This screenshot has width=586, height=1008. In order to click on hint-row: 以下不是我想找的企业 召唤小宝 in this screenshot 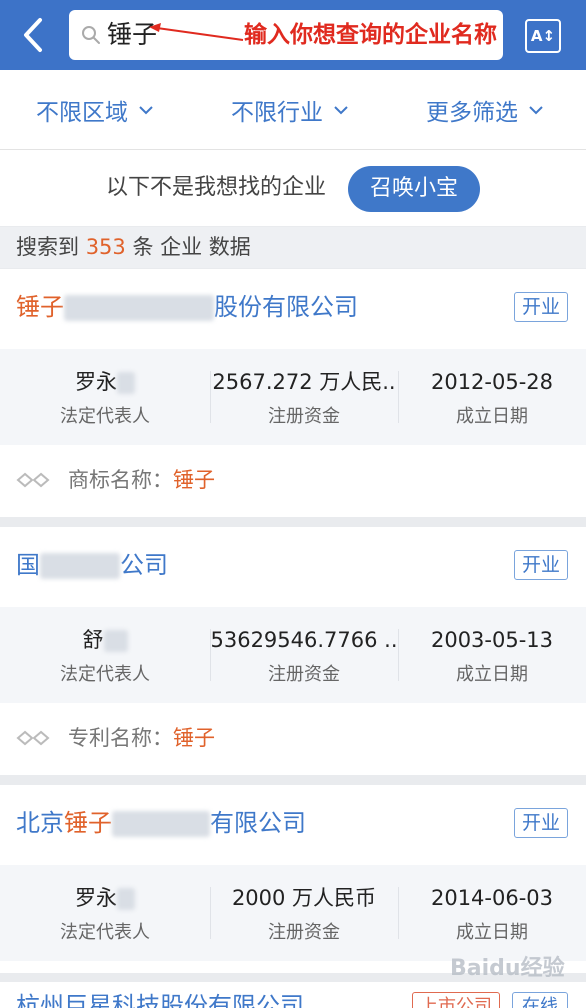, I will do `click(293, 188)`.